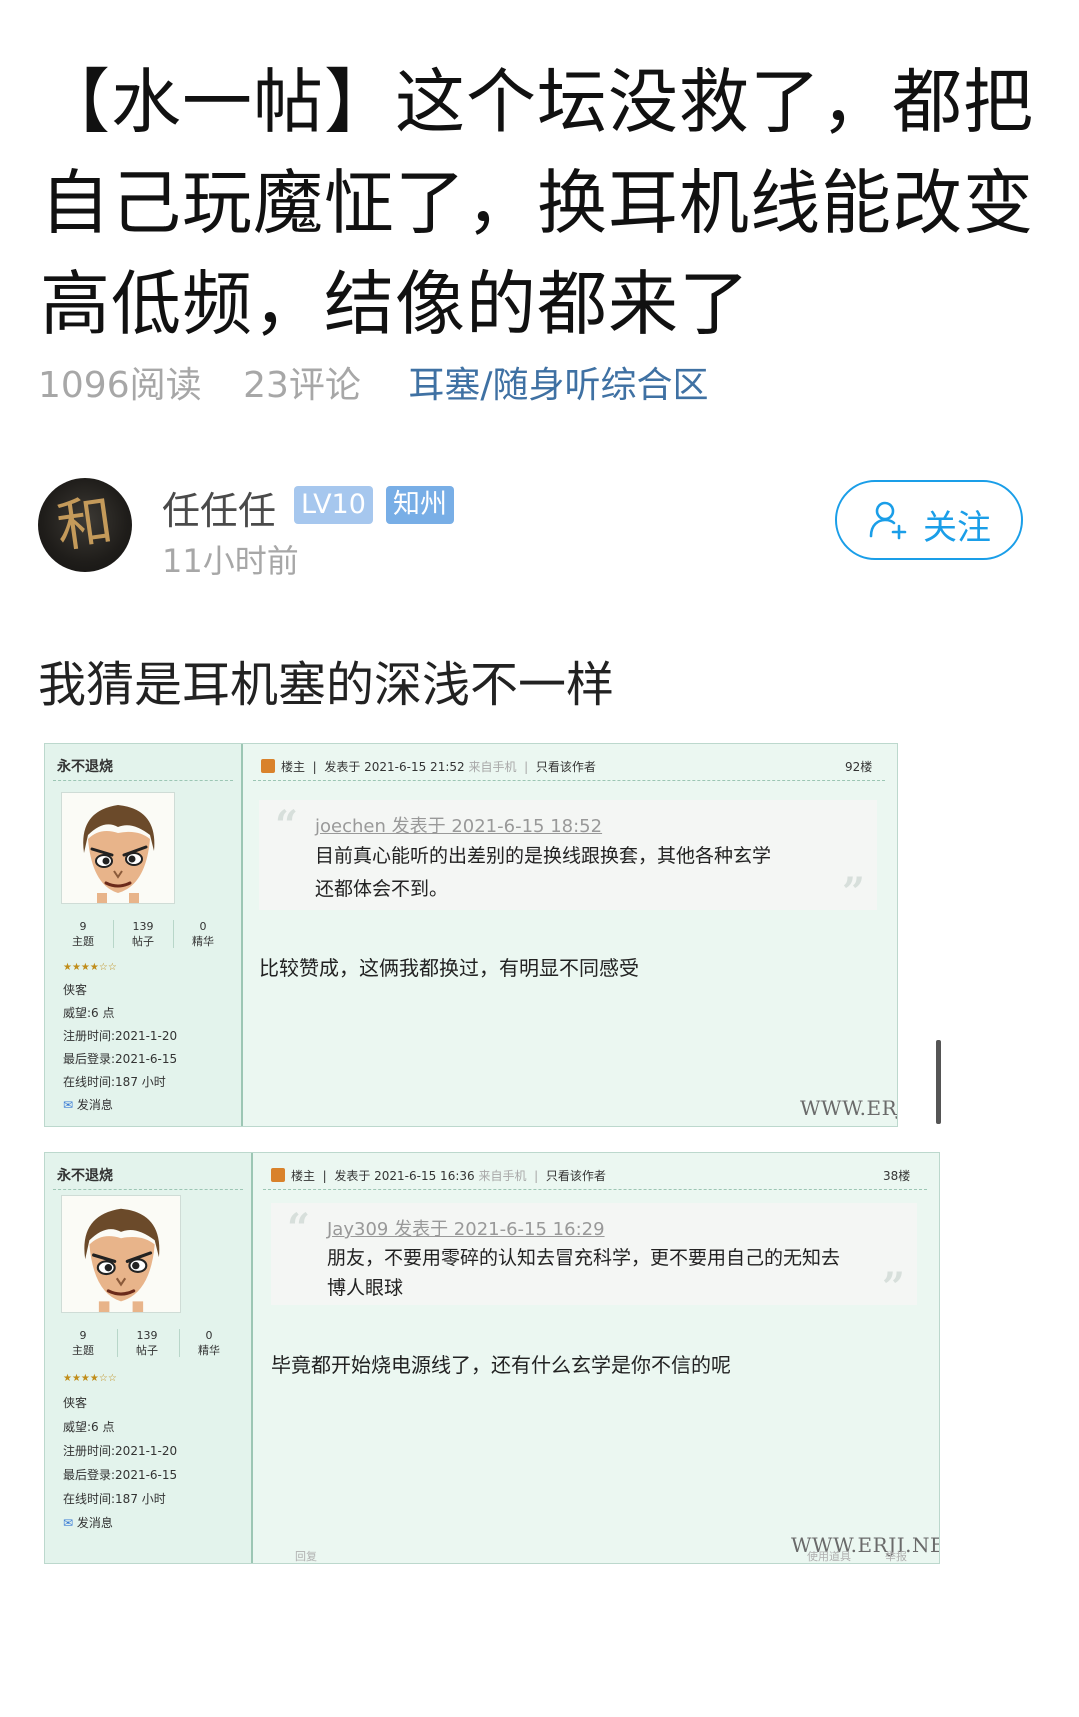  Describe the element at coordinates (575, 873) in the screenshot. I see `quote-text: 目前真心能听的出差别的是换线跟换套，其他各种玄学 还都体会不到。` at that location.